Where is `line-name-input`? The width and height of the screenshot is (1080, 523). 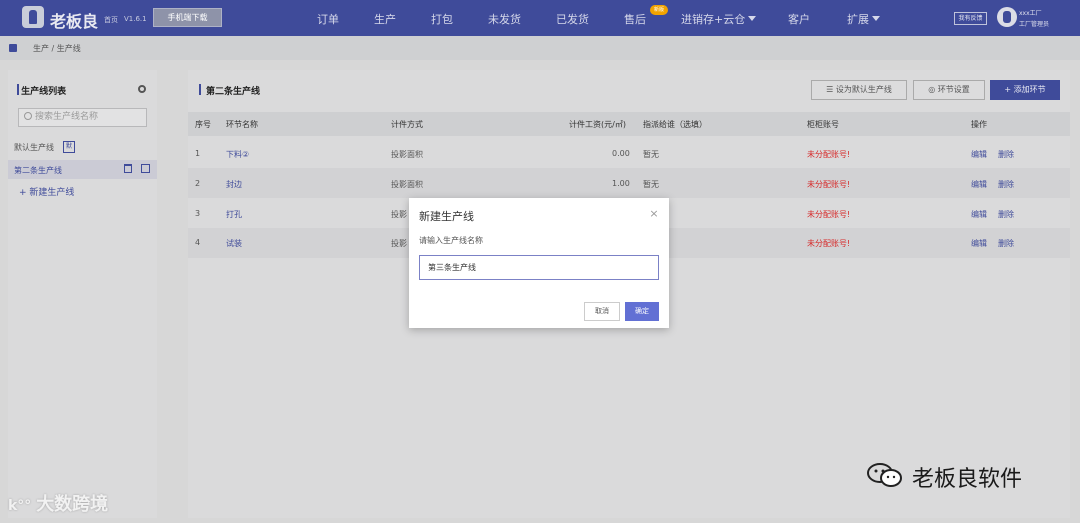 line-name-input is located at coordinates (539, 267).